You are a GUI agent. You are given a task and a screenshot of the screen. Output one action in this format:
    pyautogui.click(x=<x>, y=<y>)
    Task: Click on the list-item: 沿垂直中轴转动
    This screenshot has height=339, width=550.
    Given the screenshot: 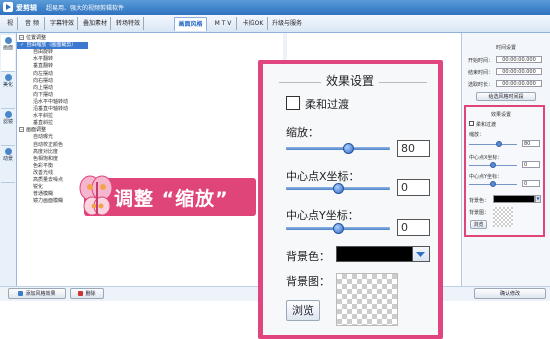 What is the action you would take?
    pyautogui.click(x=50, y=109)
    